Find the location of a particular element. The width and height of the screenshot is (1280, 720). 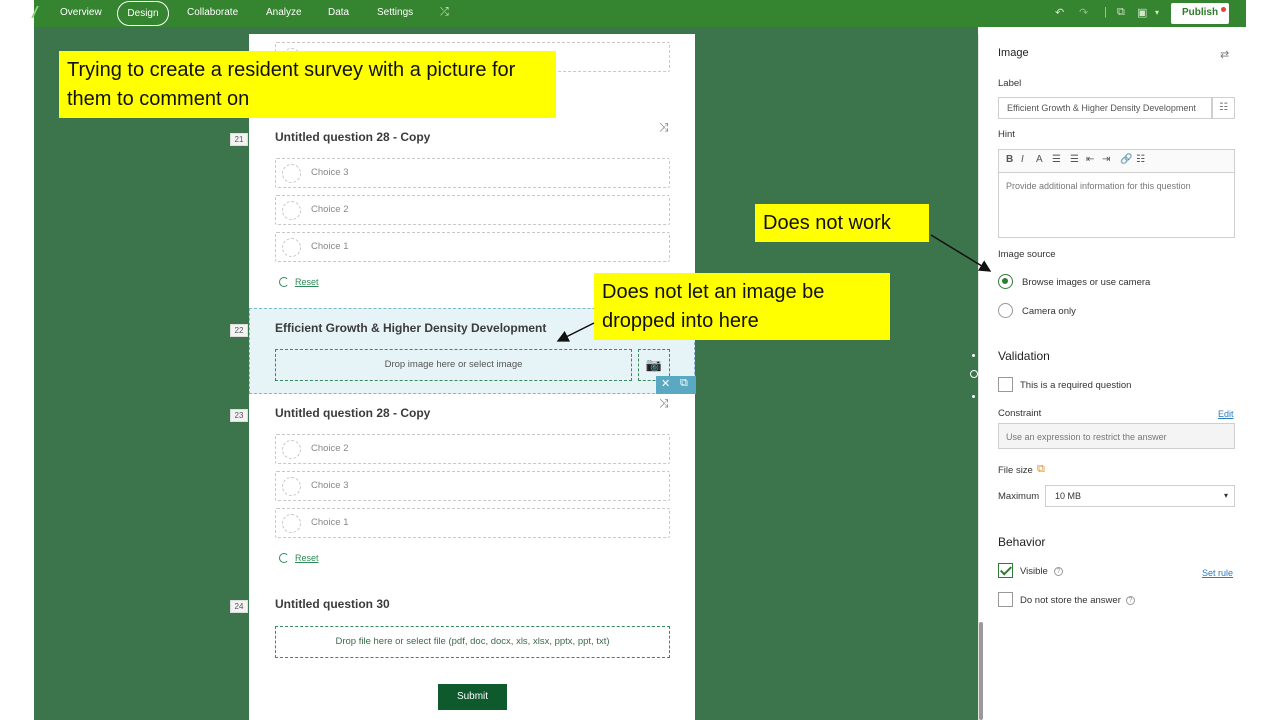

file-size-info-icon: ⧉ is located at coordinates (1041, 469).